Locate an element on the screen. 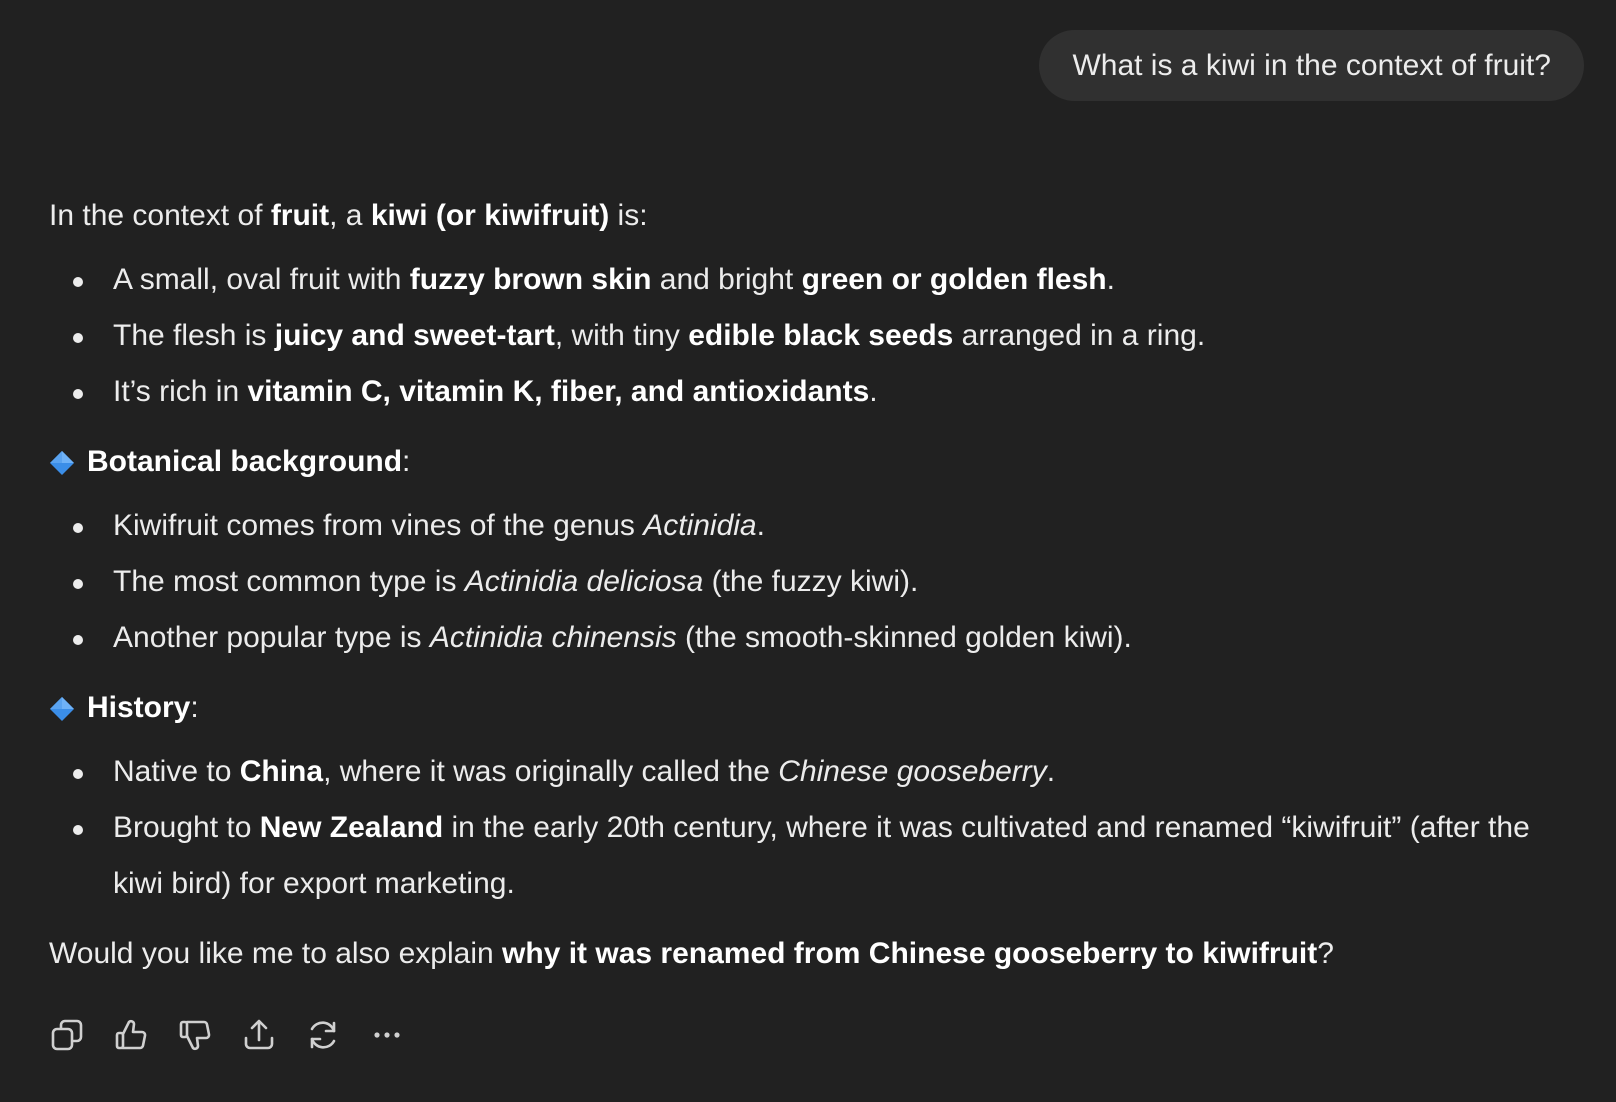 The height and width of the screenshot is (1102, 1616). share-icon is located at coordinates (259, 1034).